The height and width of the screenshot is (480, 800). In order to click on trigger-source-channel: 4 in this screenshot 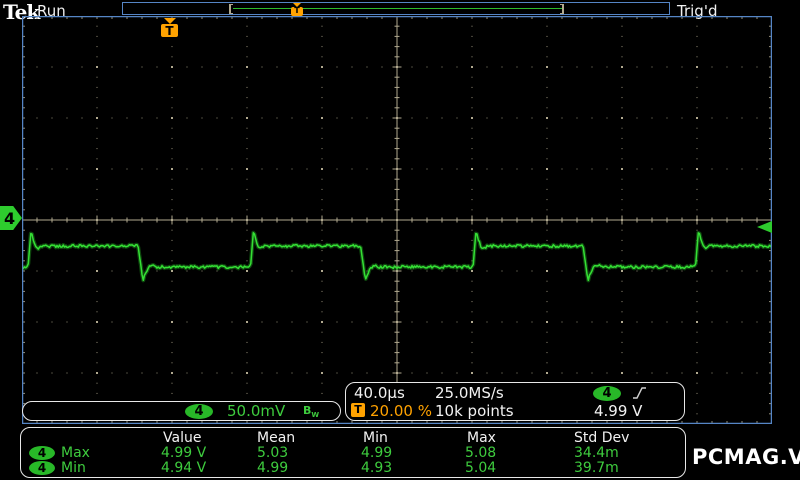, I will do `click(607, 393)`.